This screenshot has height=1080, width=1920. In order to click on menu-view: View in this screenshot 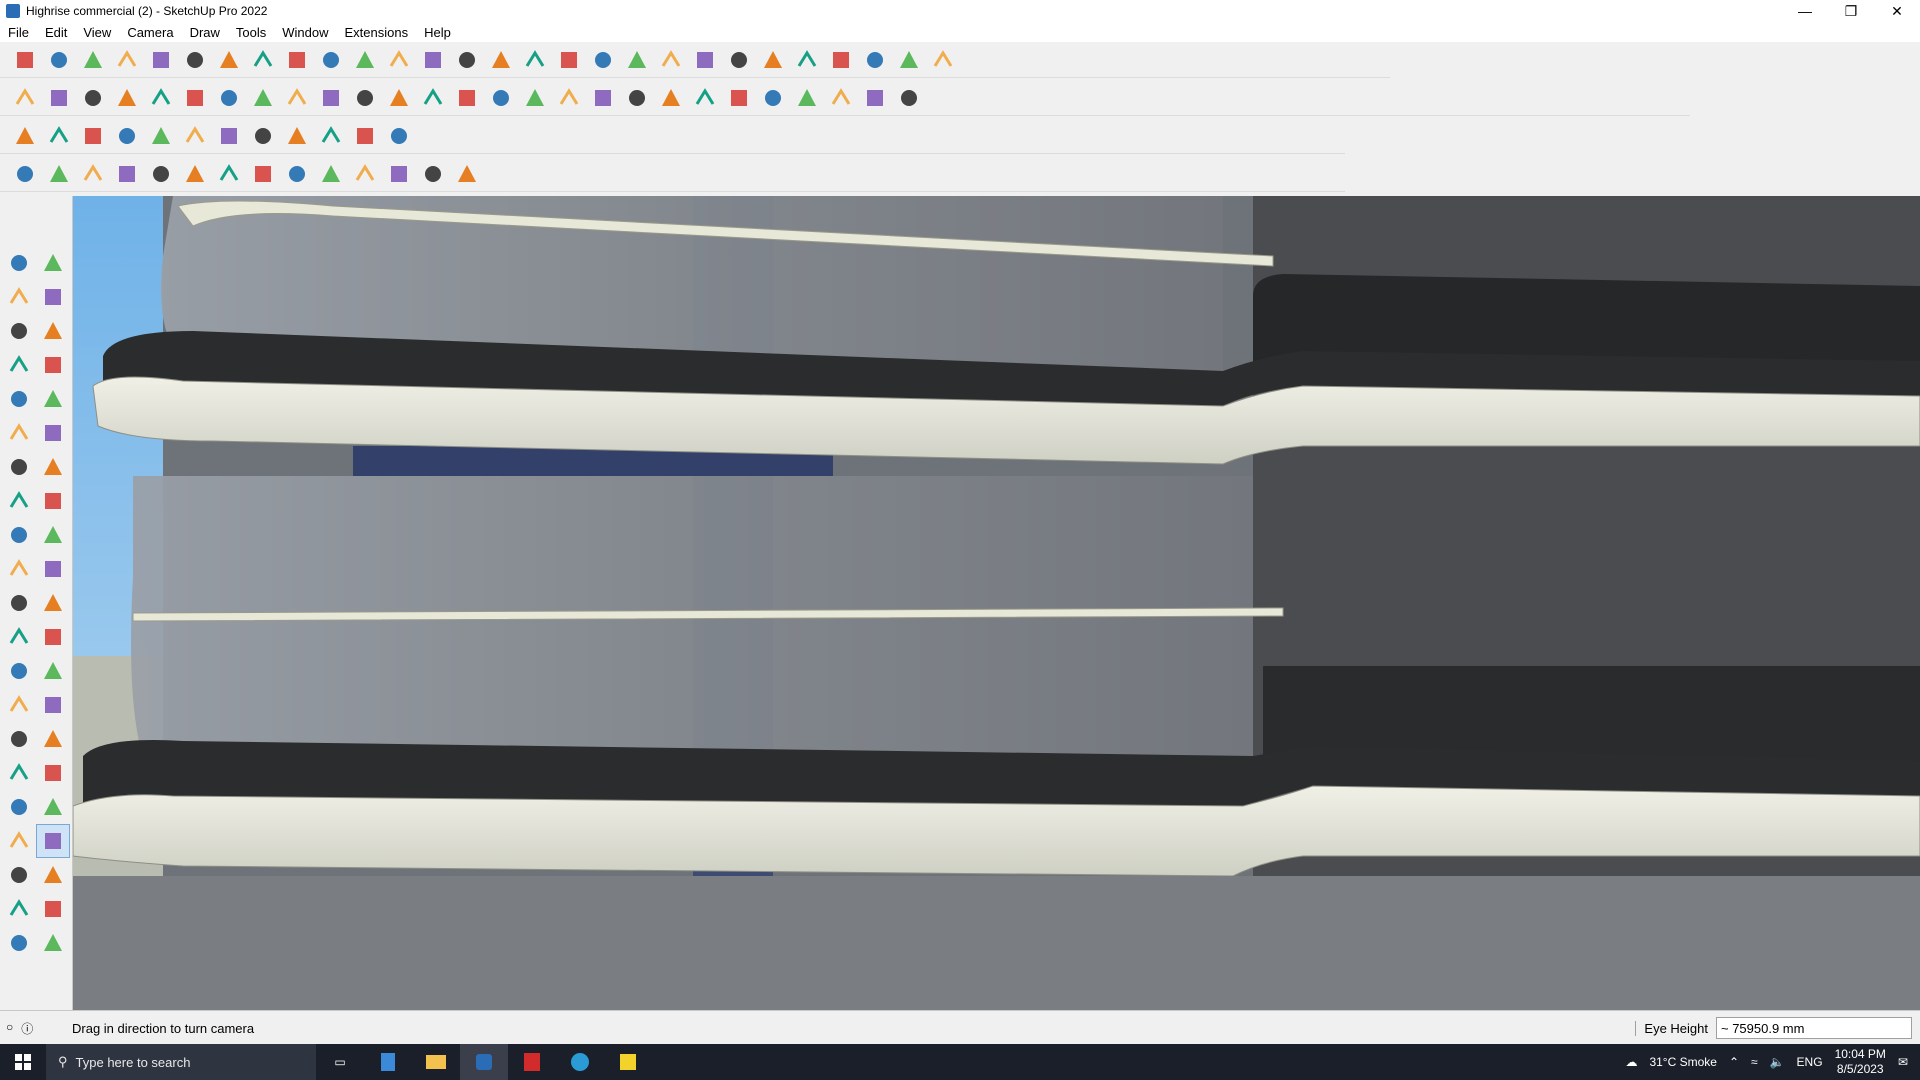, I will do `click(97, 32)`.